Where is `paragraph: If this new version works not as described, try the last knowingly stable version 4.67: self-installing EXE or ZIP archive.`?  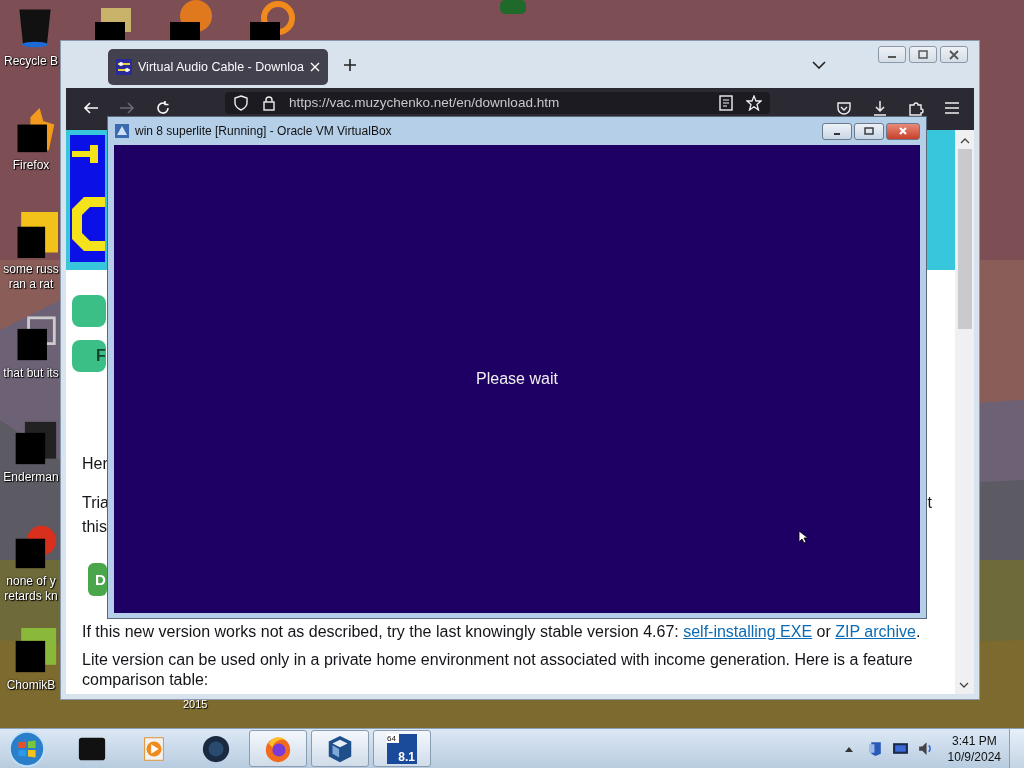 paragraph: If this new version works not as described, try the last knowingly stable version 4.67: self-installing EXE or ZIP archive. is located at coordinates (502, 632).